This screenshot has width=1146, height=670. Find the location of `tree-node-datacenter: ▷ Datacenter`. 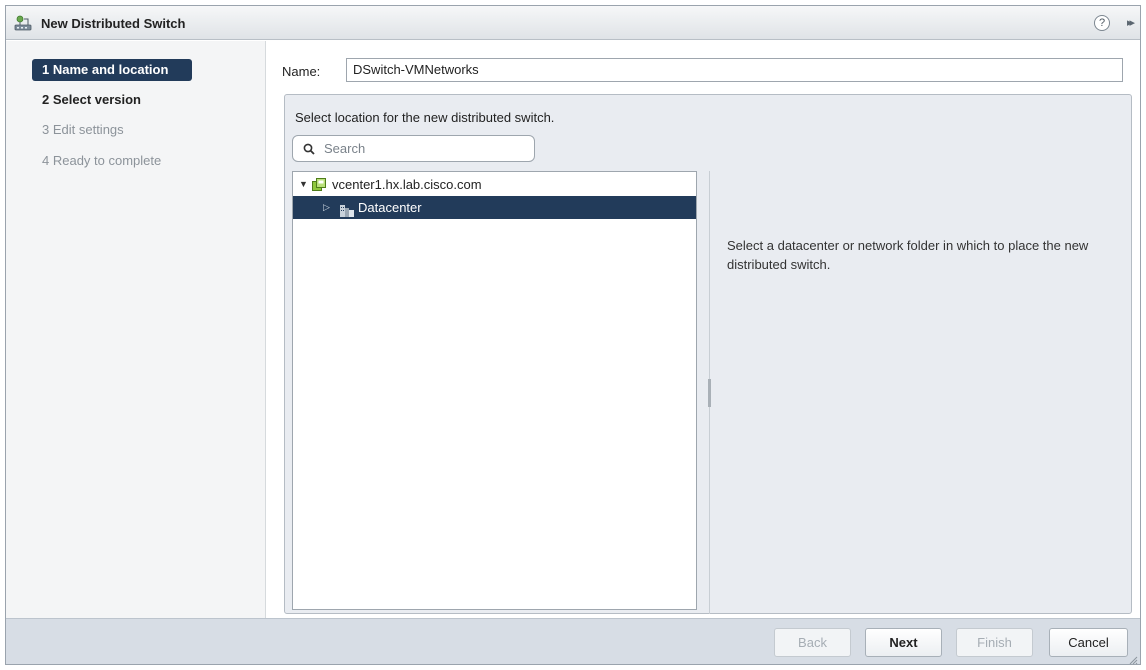

tree-node-datacenter: ▷ Datacenter is located at coordinates (494, 207).